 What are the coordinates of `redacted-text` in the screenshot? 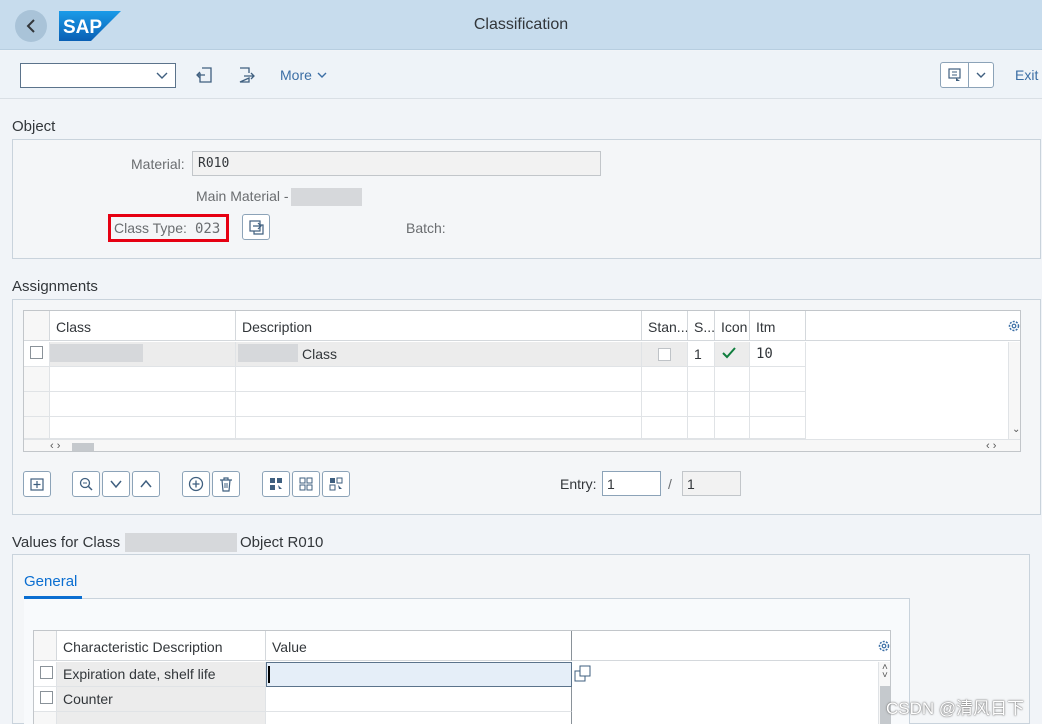 It's located at (326, 197).